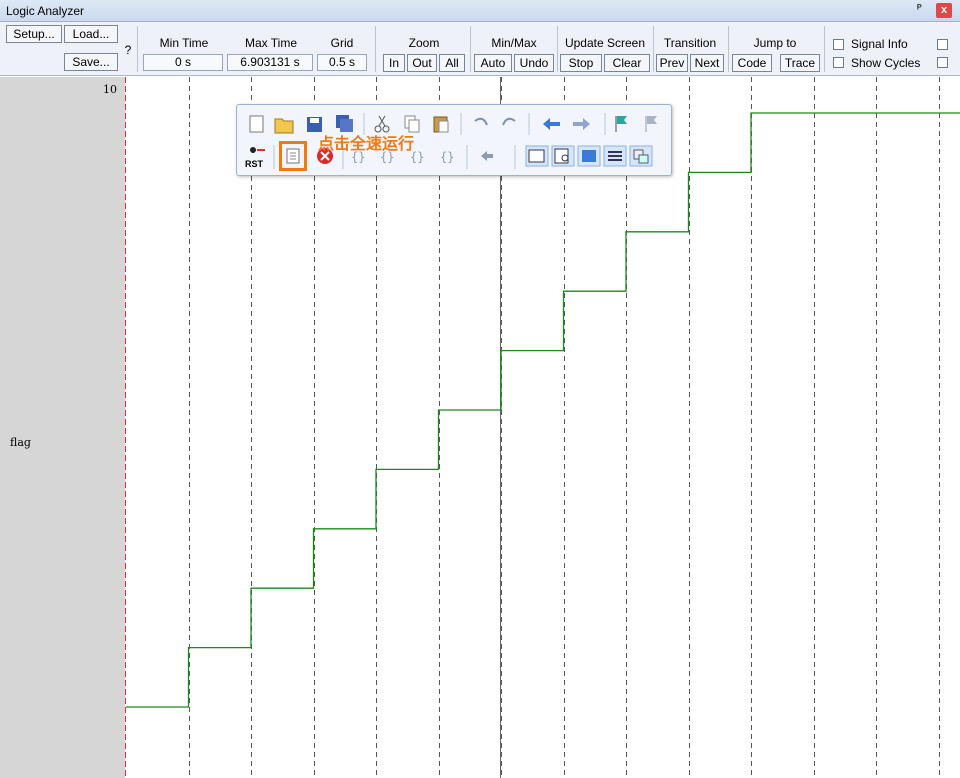 Image resolution: width=960 pixels, height=778 pixels. What do you see at coordinates (424, 43) in the screenshot?
I see `zoom-label: Zoom` at bounding box center [424, 43].